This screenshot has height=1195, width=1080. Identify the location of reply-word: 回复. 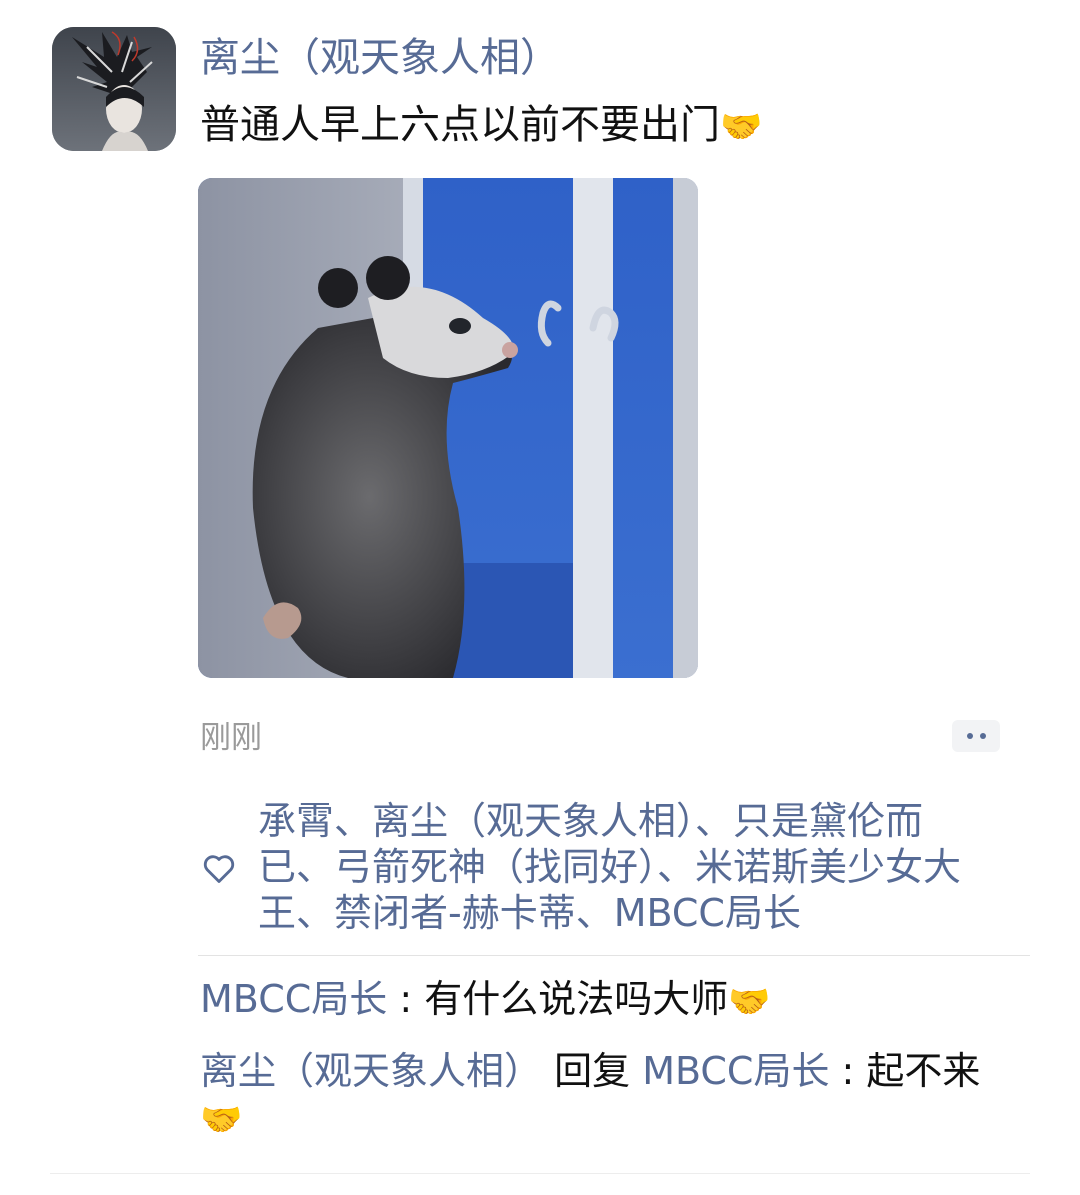
(592, 1071).